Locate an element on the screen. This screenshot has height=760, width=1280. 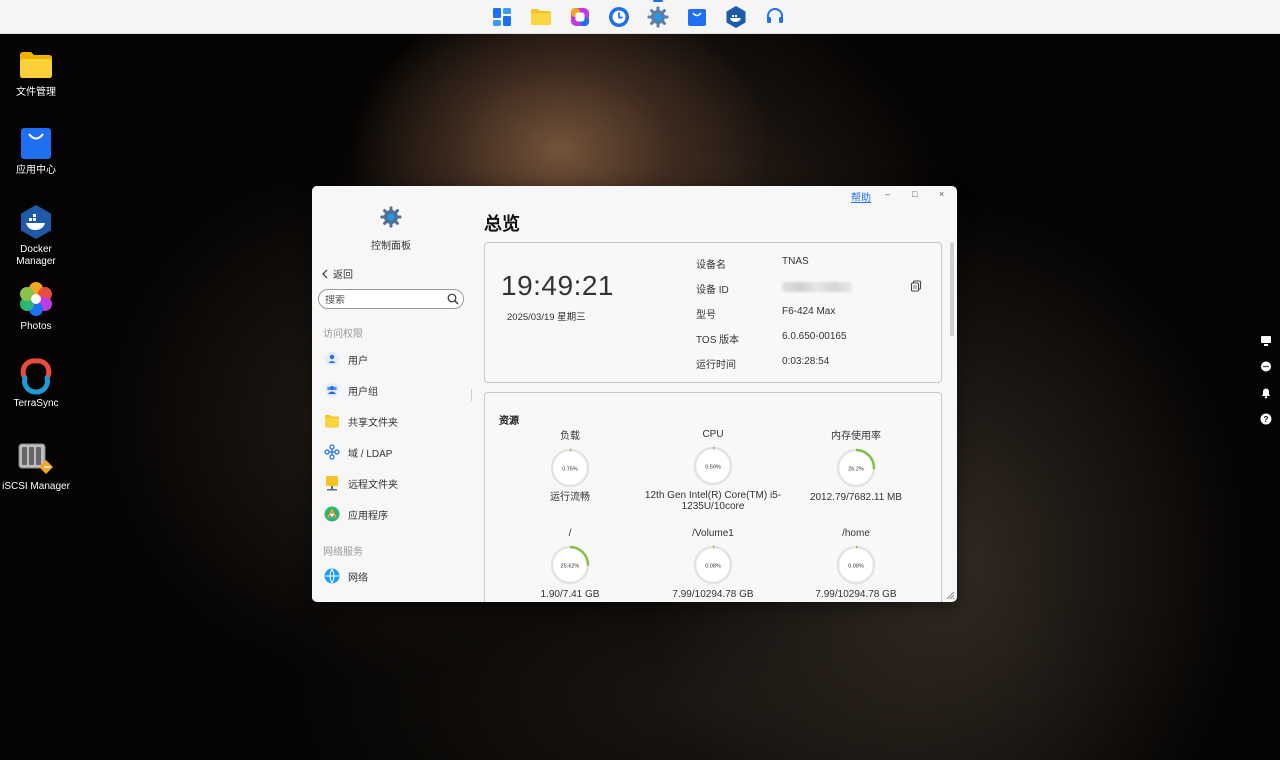
photos-flower-icon is located at coordinates (36, 299).